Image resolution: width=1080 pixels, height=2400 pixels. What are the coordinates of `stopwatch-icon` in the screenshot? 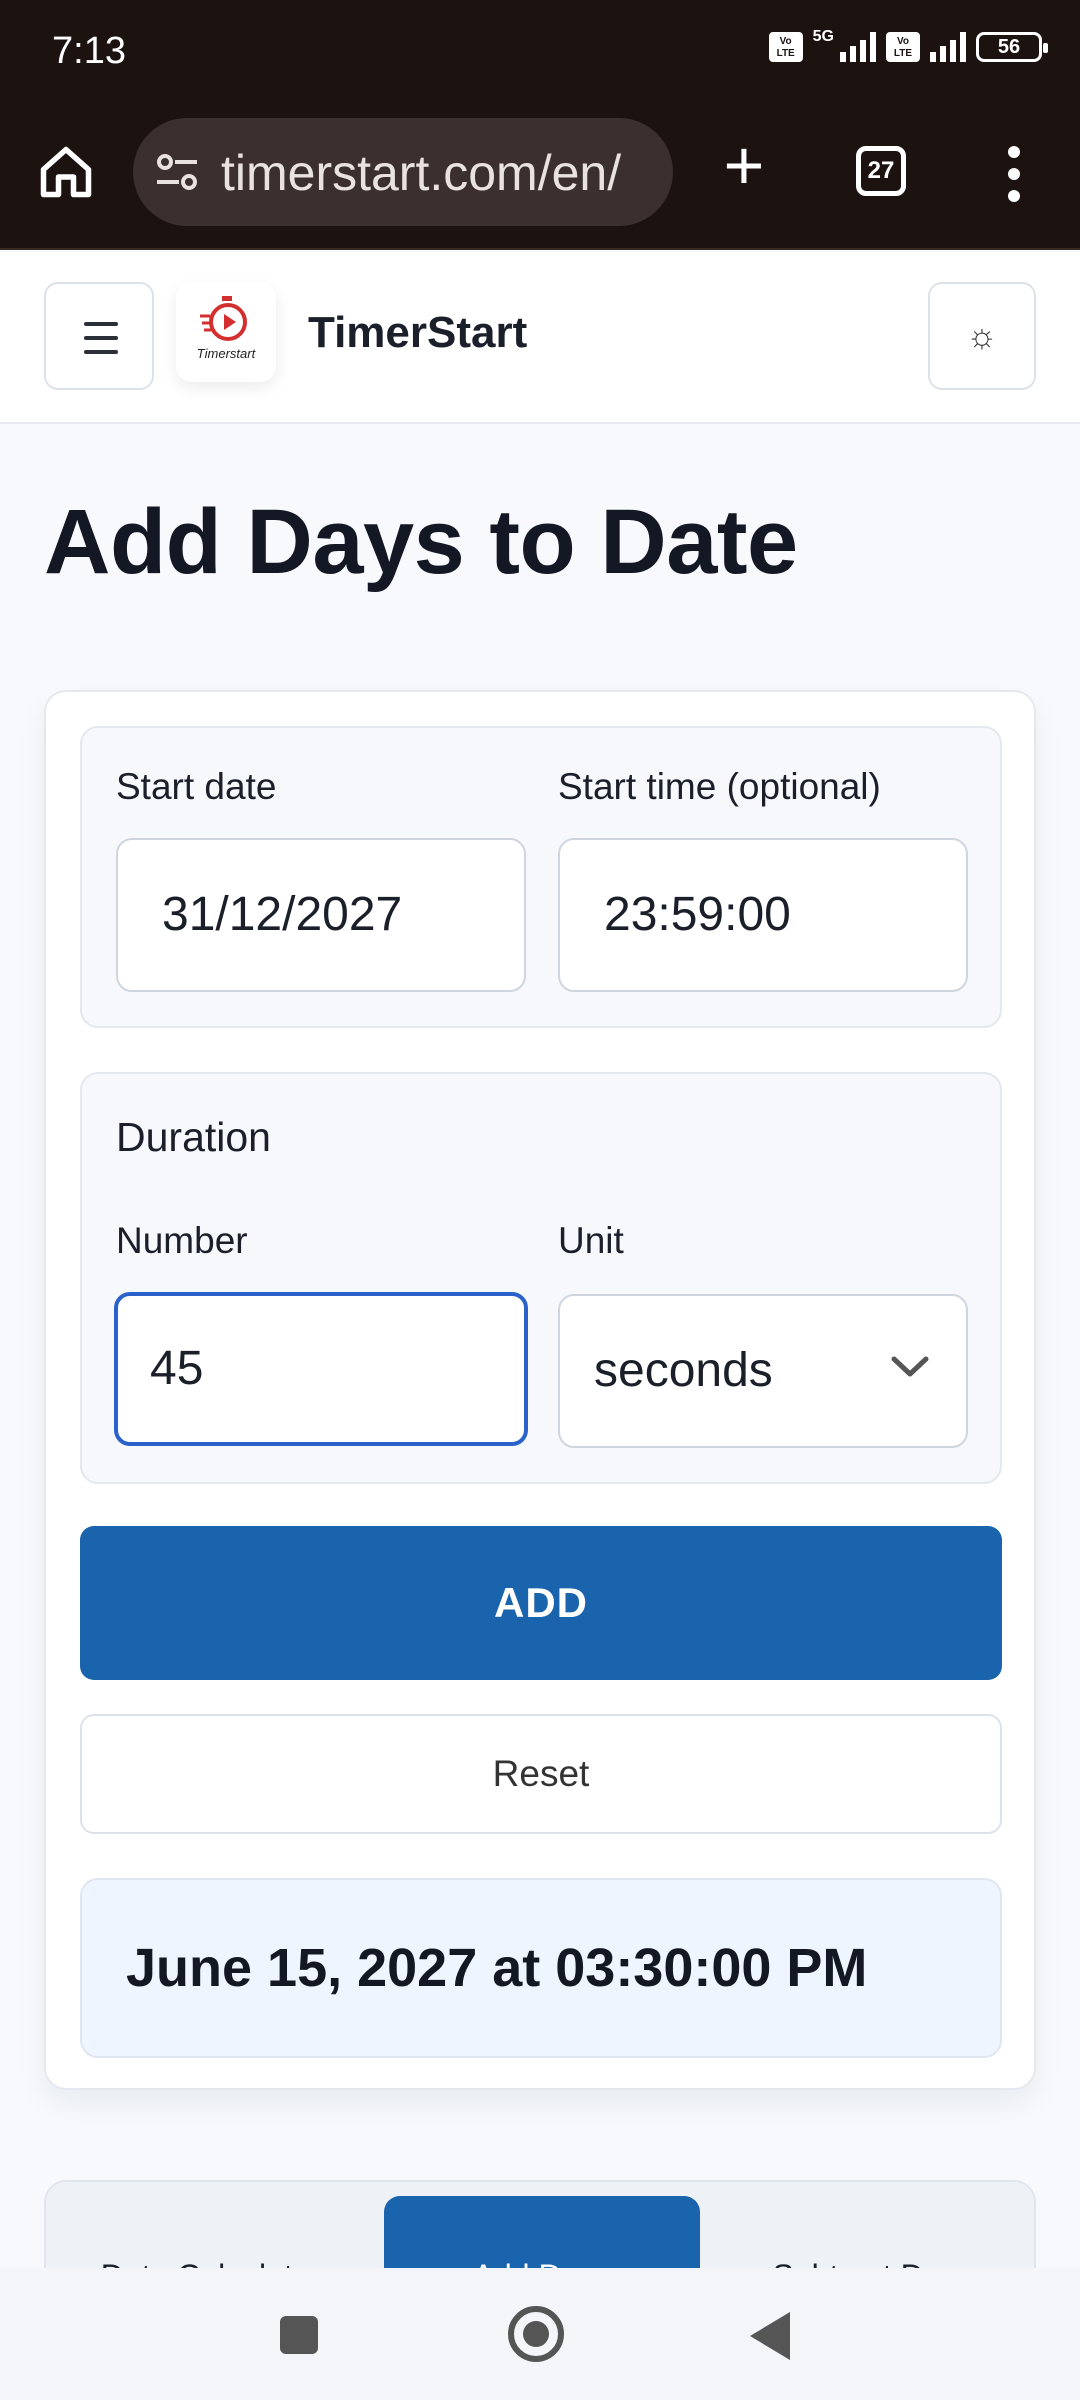 It's located at (223, 318).